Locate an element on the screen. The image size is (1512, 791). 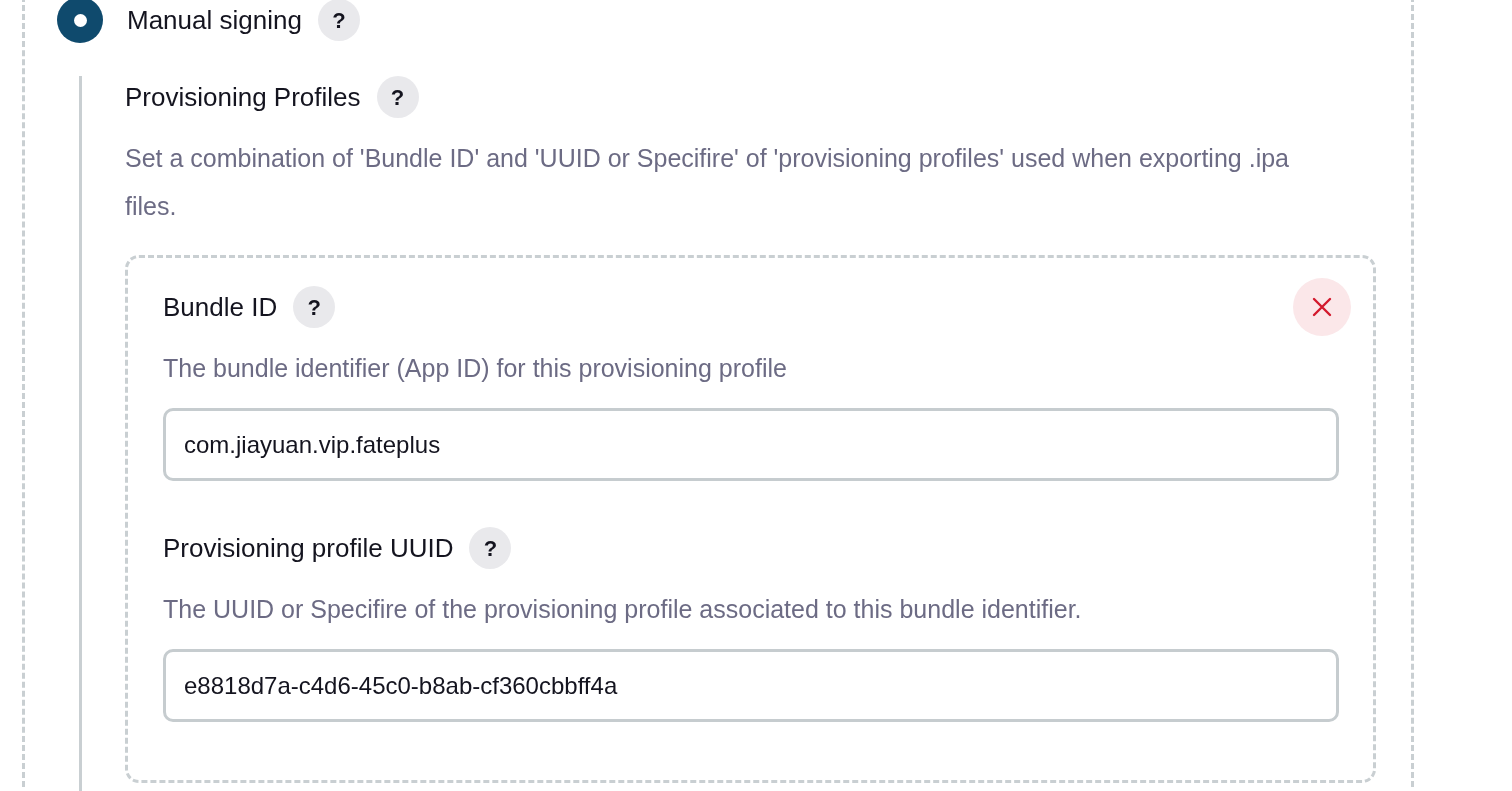
radio-button is located at coordinates (80, 21).